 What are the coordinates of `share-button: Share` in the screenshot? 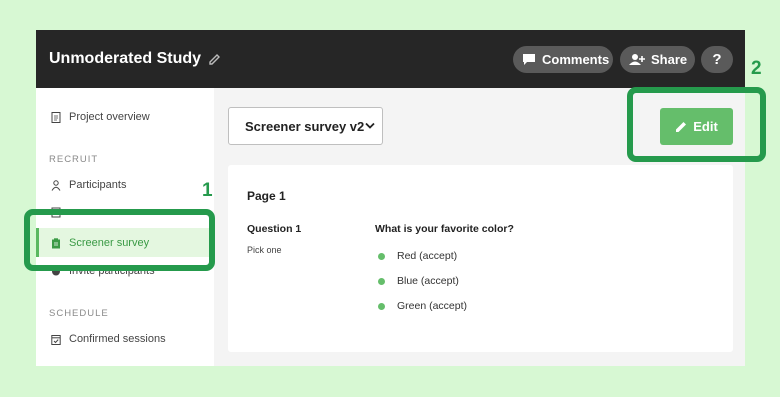 It's located at (657, 59).